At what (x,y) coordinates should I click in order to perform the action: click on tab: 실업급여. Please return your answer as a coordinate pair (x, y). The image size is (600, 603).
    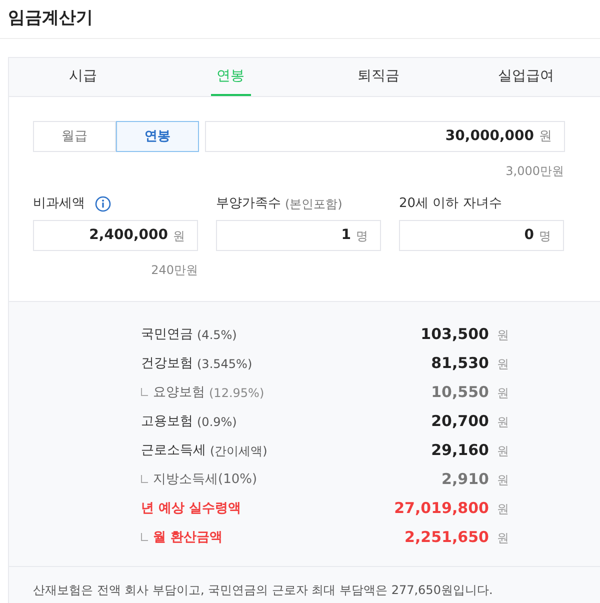
    Looking at the image, I should click on (526, 77).